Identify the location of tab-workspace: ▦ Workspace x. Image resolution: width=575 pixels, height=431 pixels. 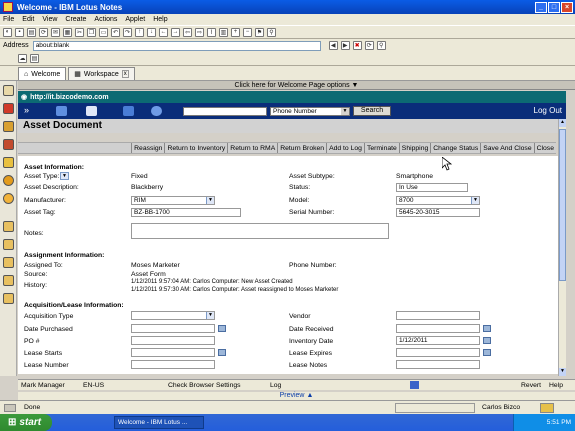
(101, 73).